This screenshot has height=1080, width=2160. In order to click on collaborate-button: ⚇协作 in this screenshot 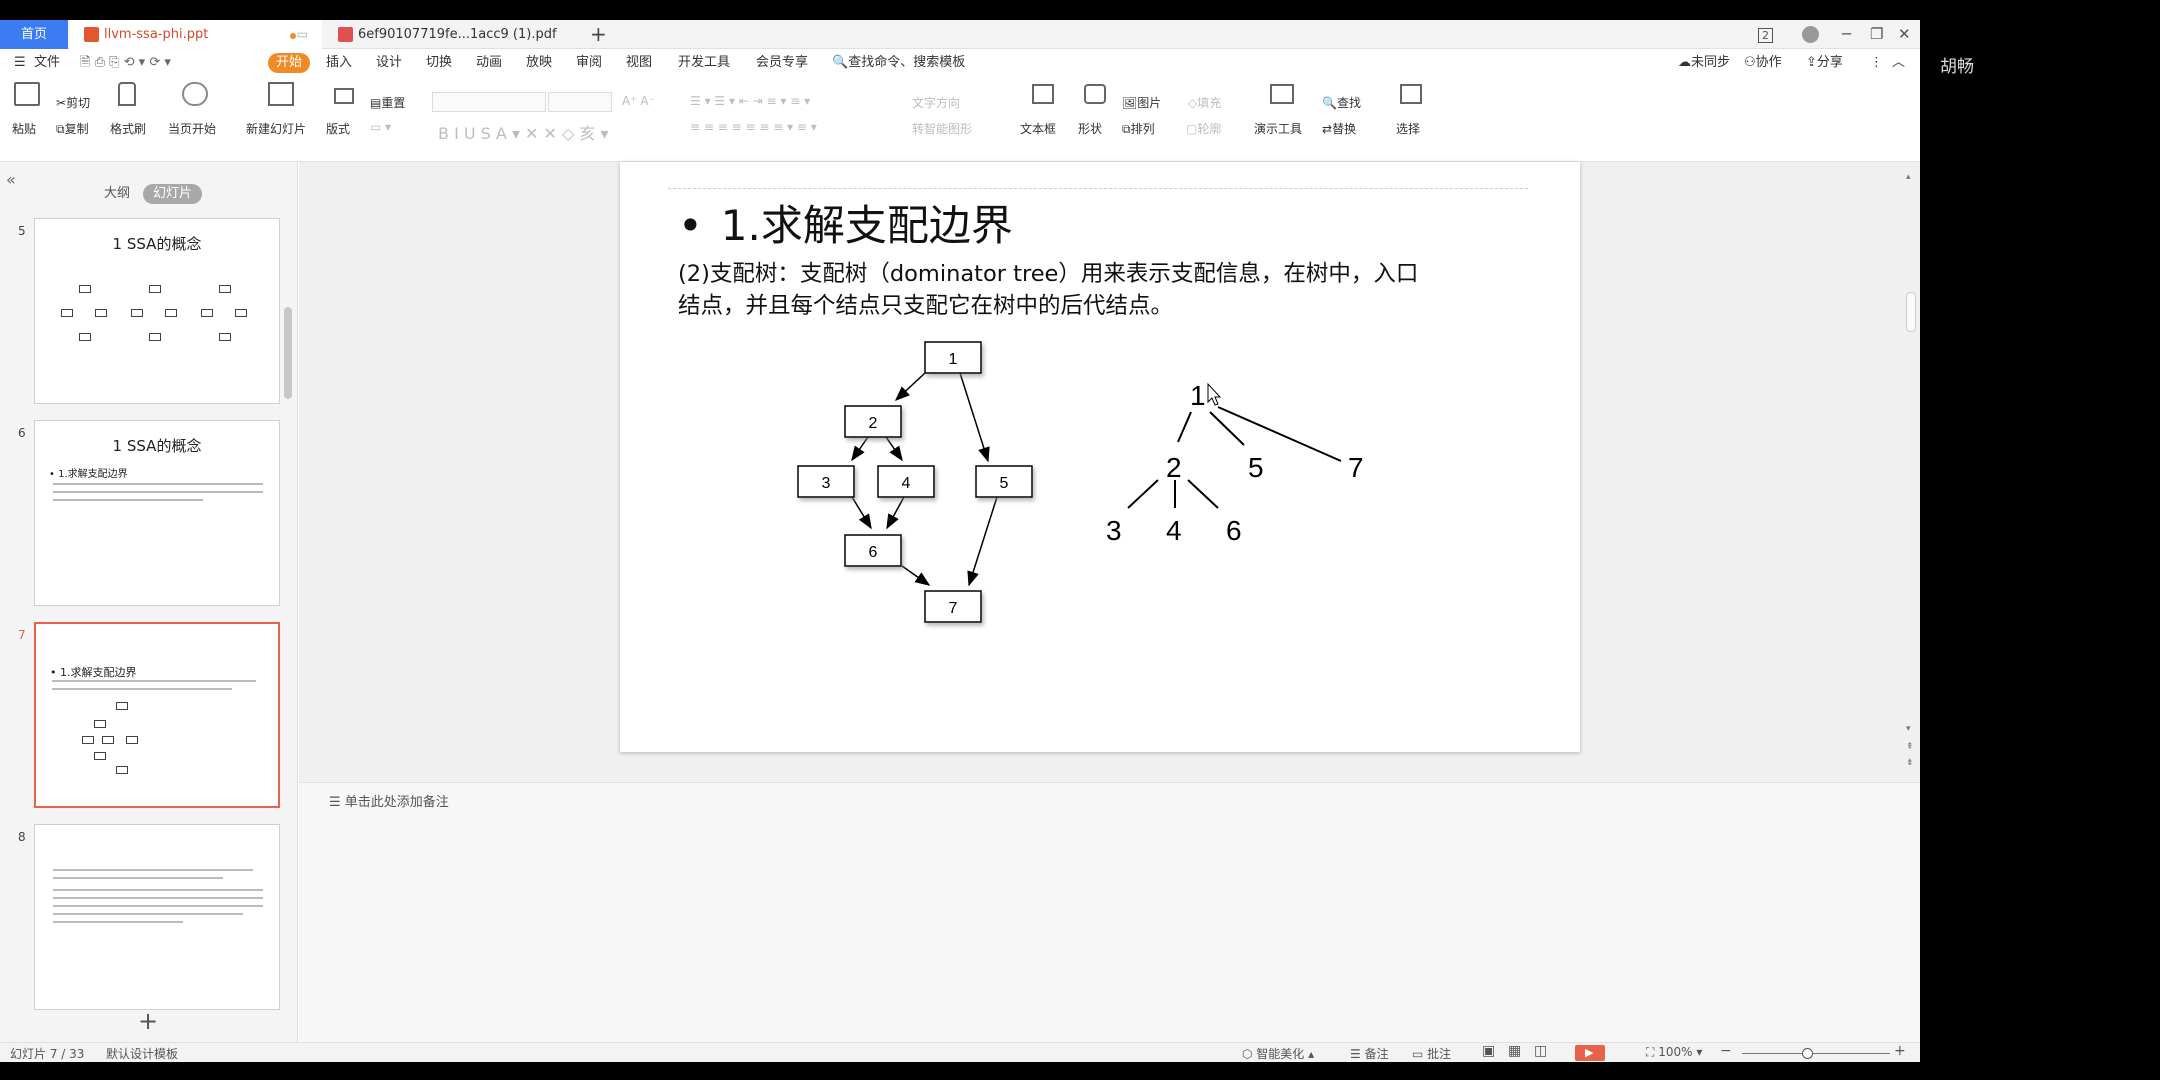, I will do `click(1763, 62)`.